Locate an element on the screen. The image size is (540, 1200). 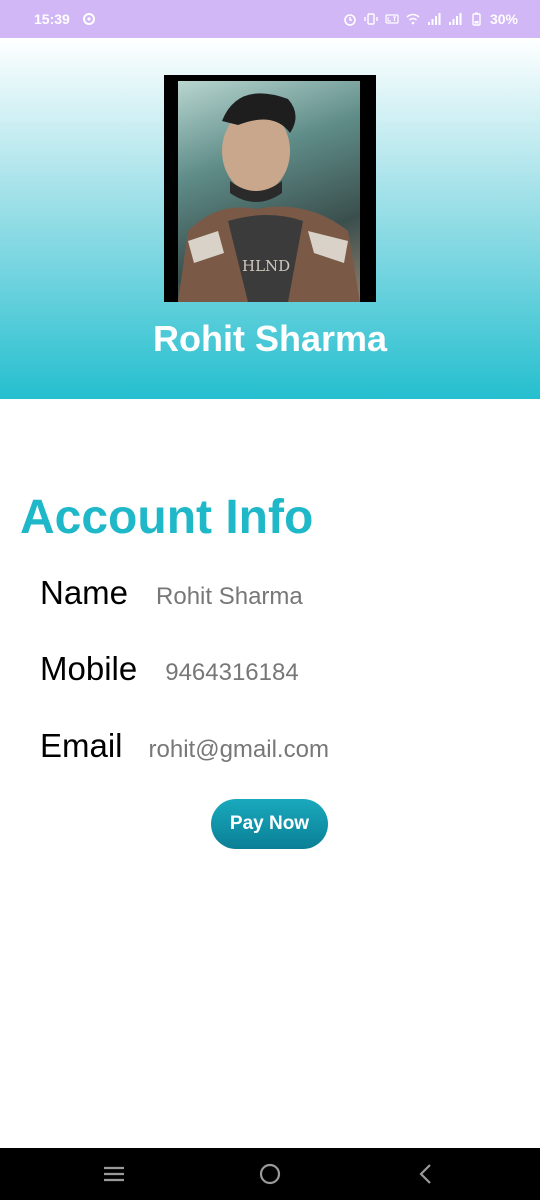
volte-icon is located at coordinates (392, 19).